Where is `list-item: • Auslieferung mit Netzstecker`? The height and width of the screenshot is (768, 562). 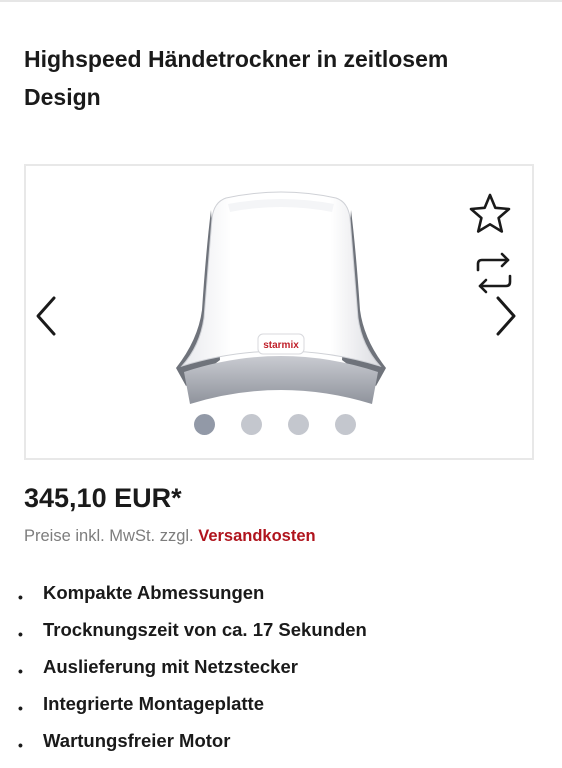 list-item: • Auslieferung mit Netzstecker is located at coordinates (190, 669).